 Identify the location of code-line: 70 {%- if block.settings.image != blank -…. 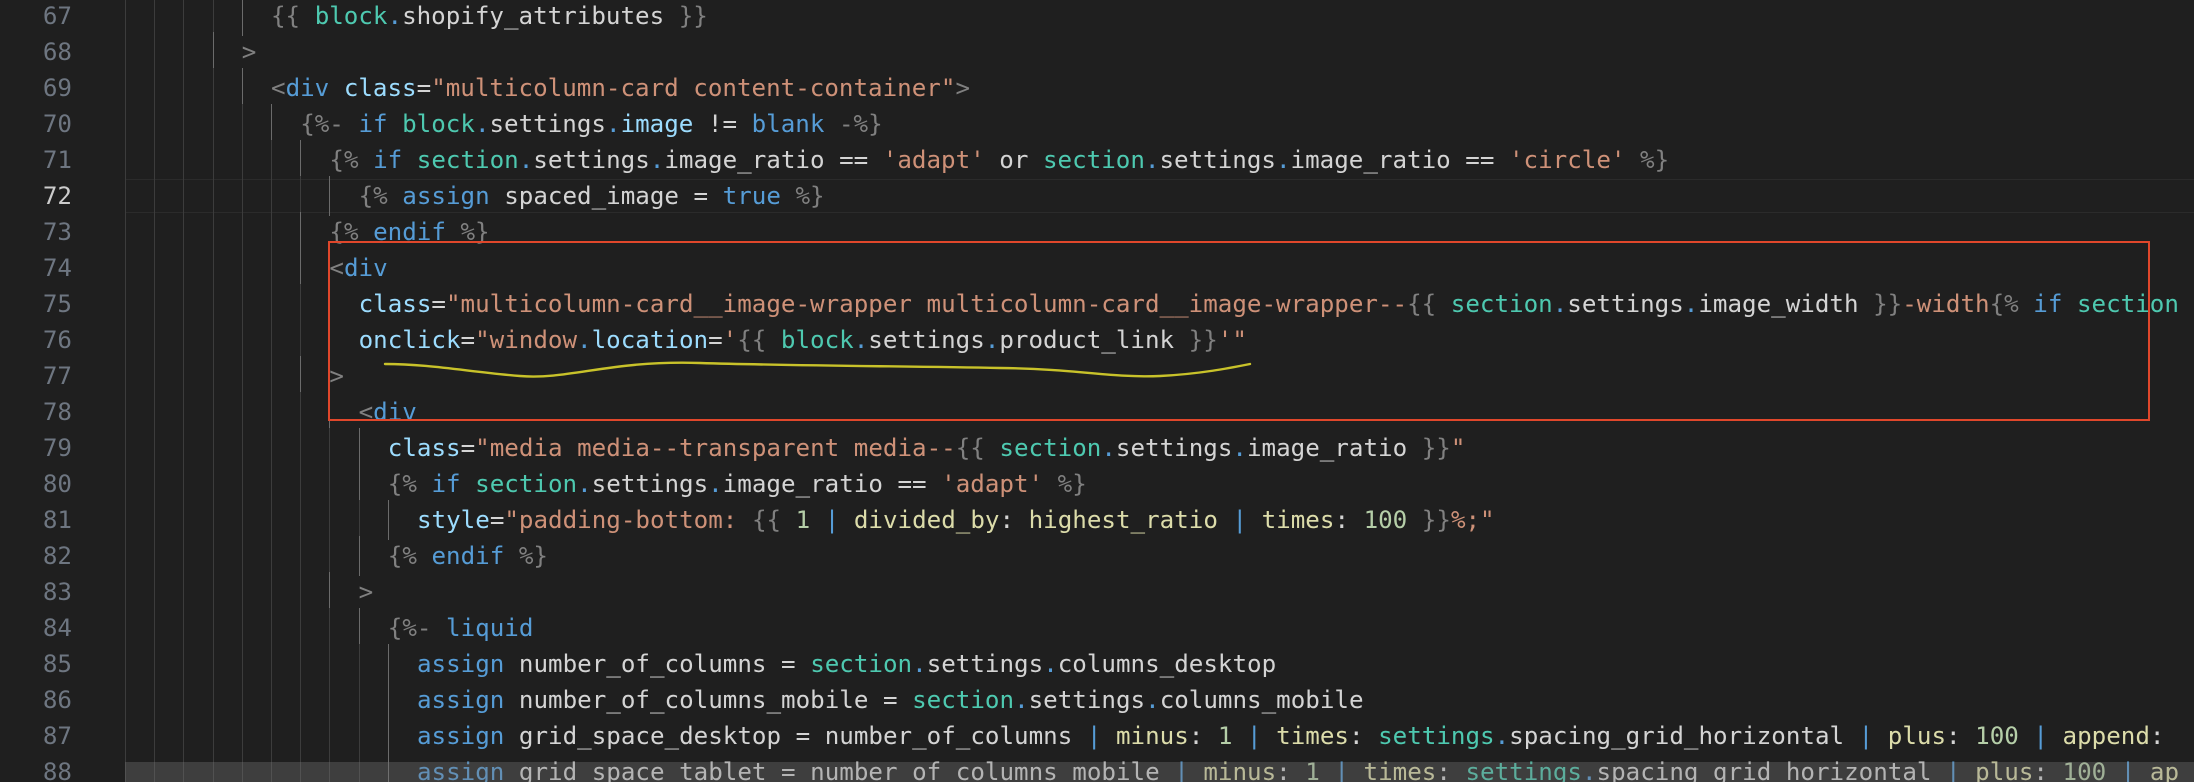
(1097, 124).